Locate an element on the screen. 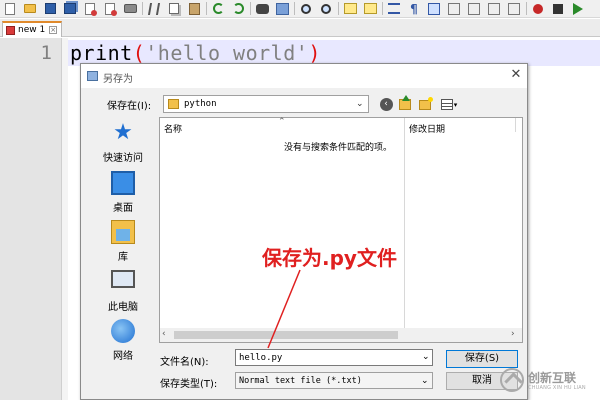 The width and height of the screenshot is (600, 400). indent-guide-icon is located at coordinates (434, 8).